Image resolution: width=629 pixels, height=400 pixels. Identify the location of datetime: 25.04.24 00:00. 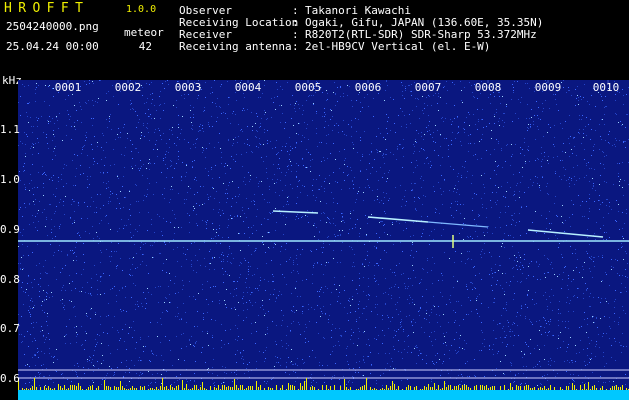
(52, 46).